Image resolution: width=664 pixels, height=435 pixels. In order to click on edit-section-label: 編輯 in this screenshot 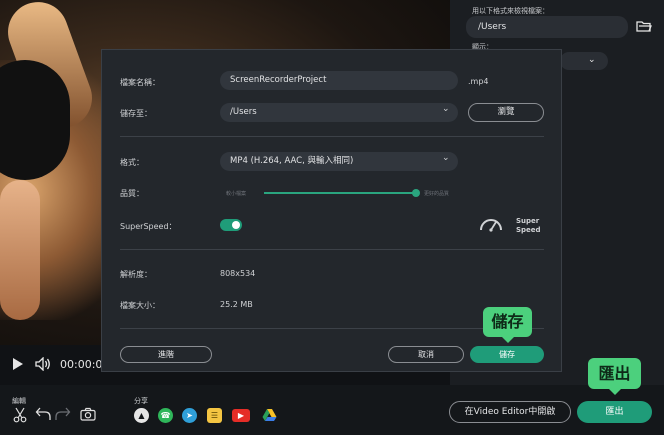, I will do `click(19, 401)`.